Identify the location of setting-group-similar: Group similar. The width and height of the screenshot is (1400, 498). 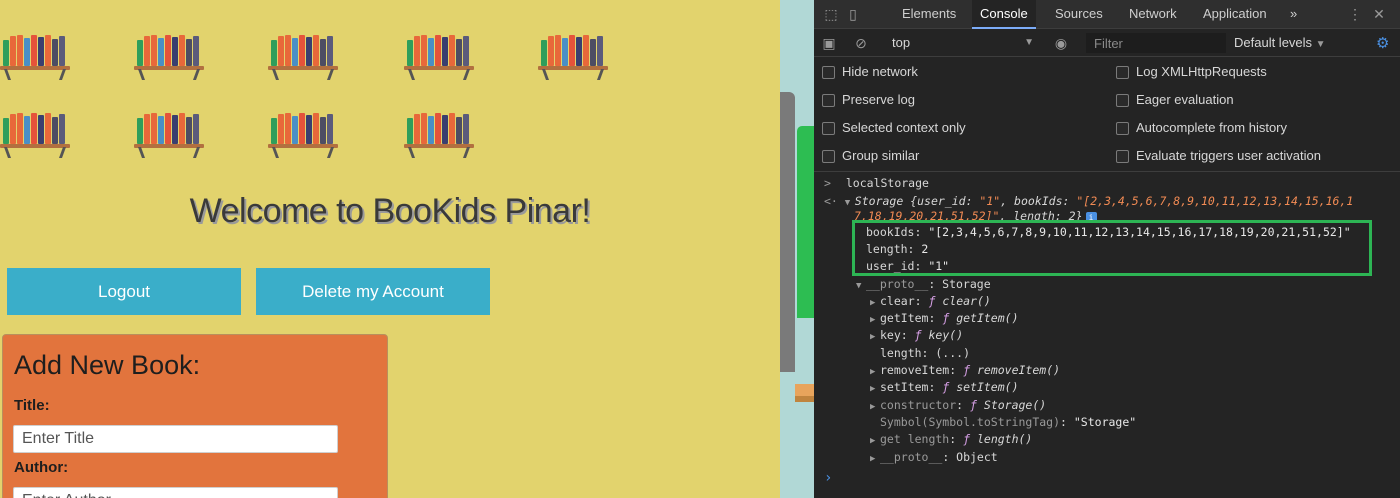
(866, 156).